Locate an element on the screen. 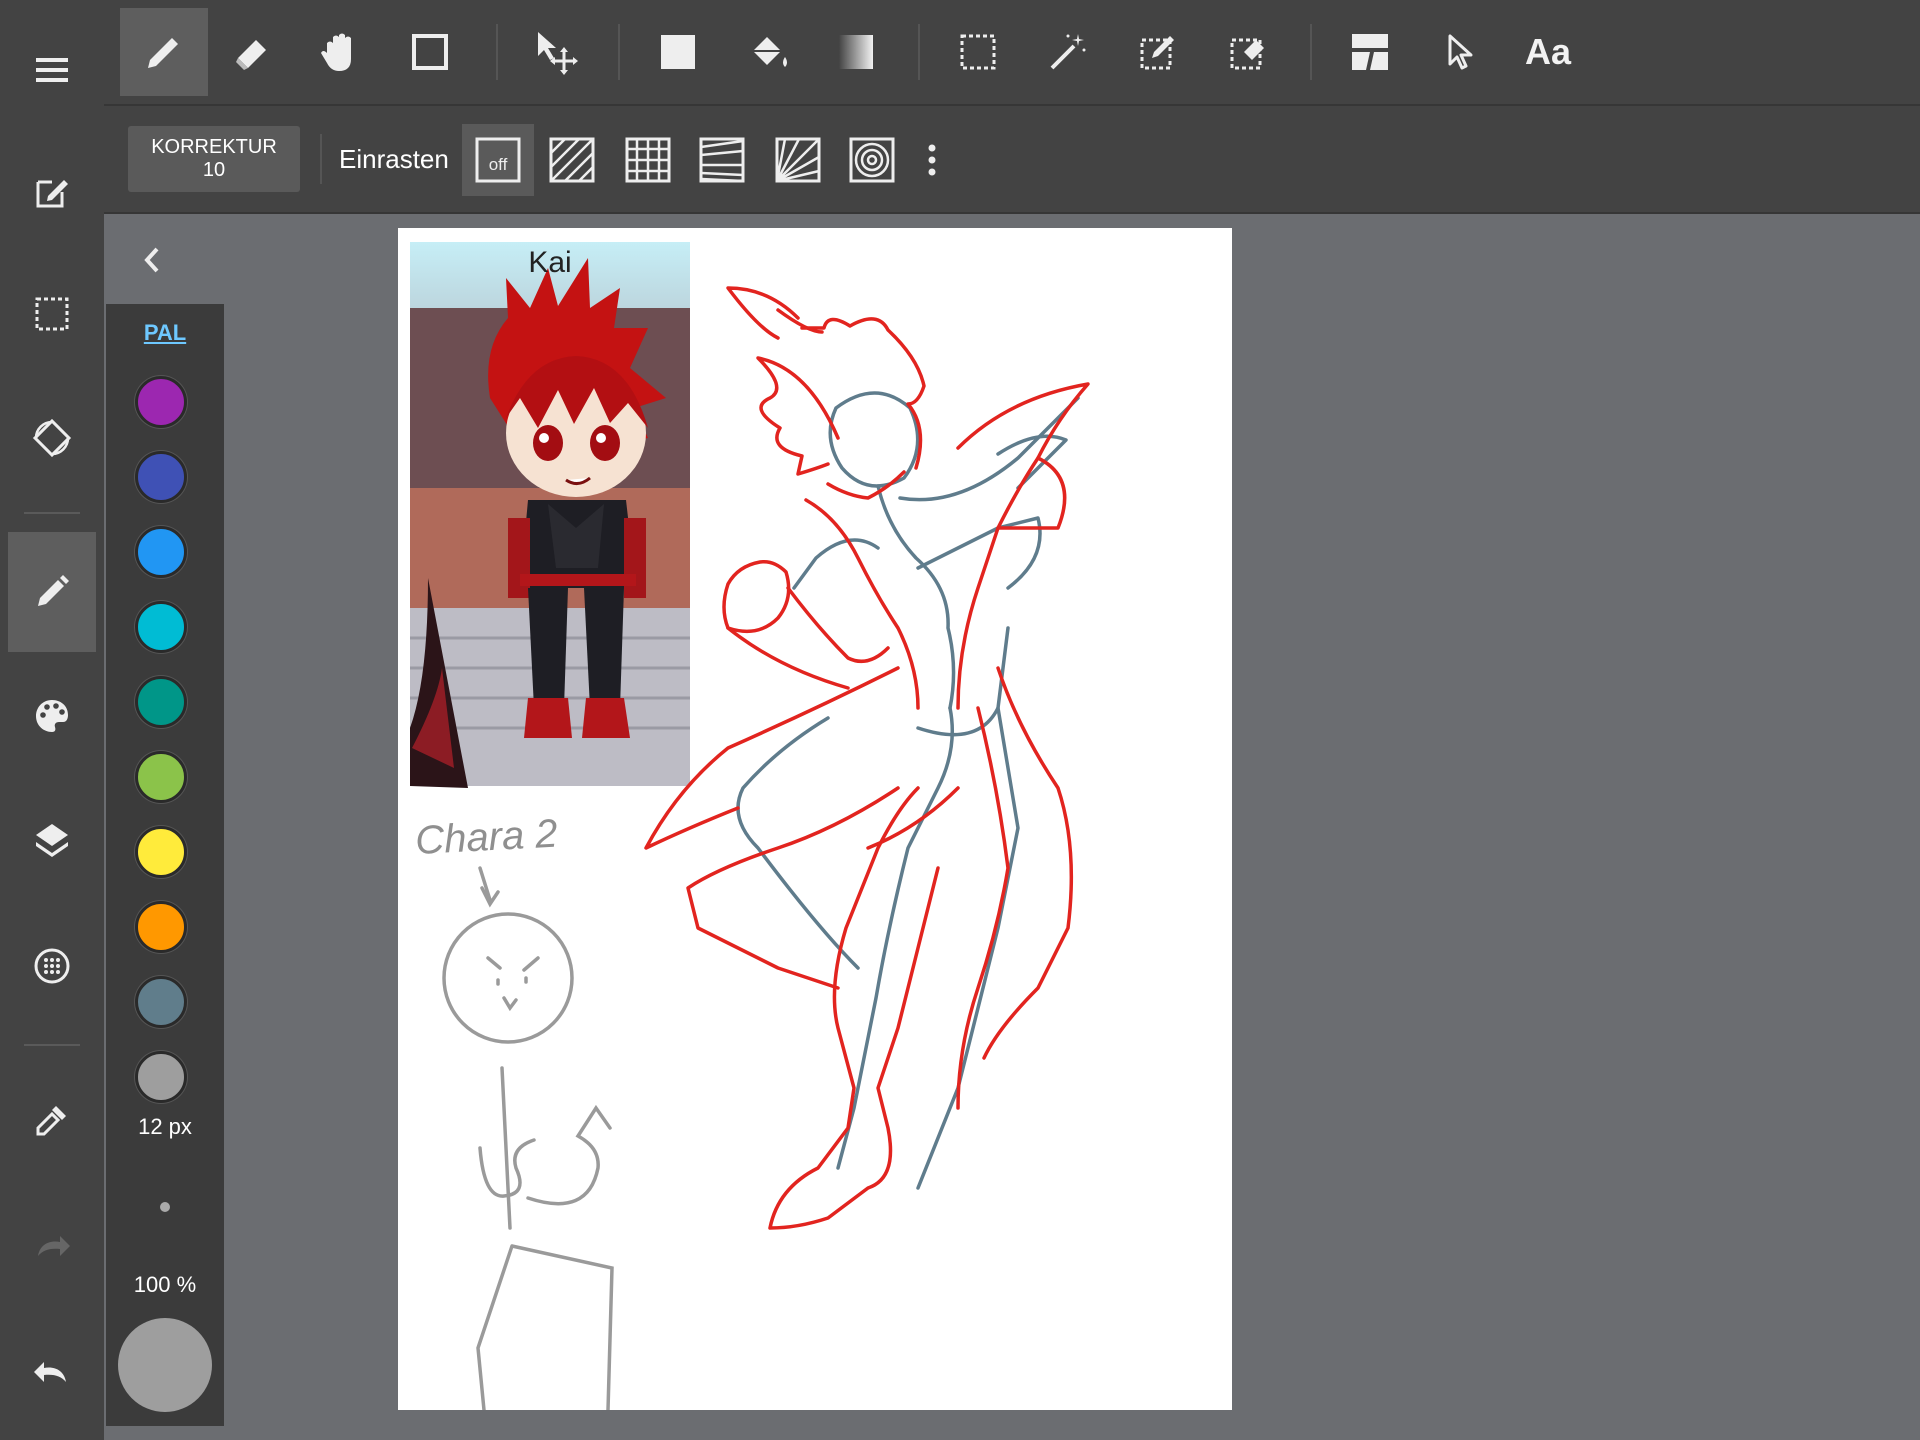 This screenshot has height=1440, width=1920. fill-rectangle-icon is located at coordinates (678, 52).